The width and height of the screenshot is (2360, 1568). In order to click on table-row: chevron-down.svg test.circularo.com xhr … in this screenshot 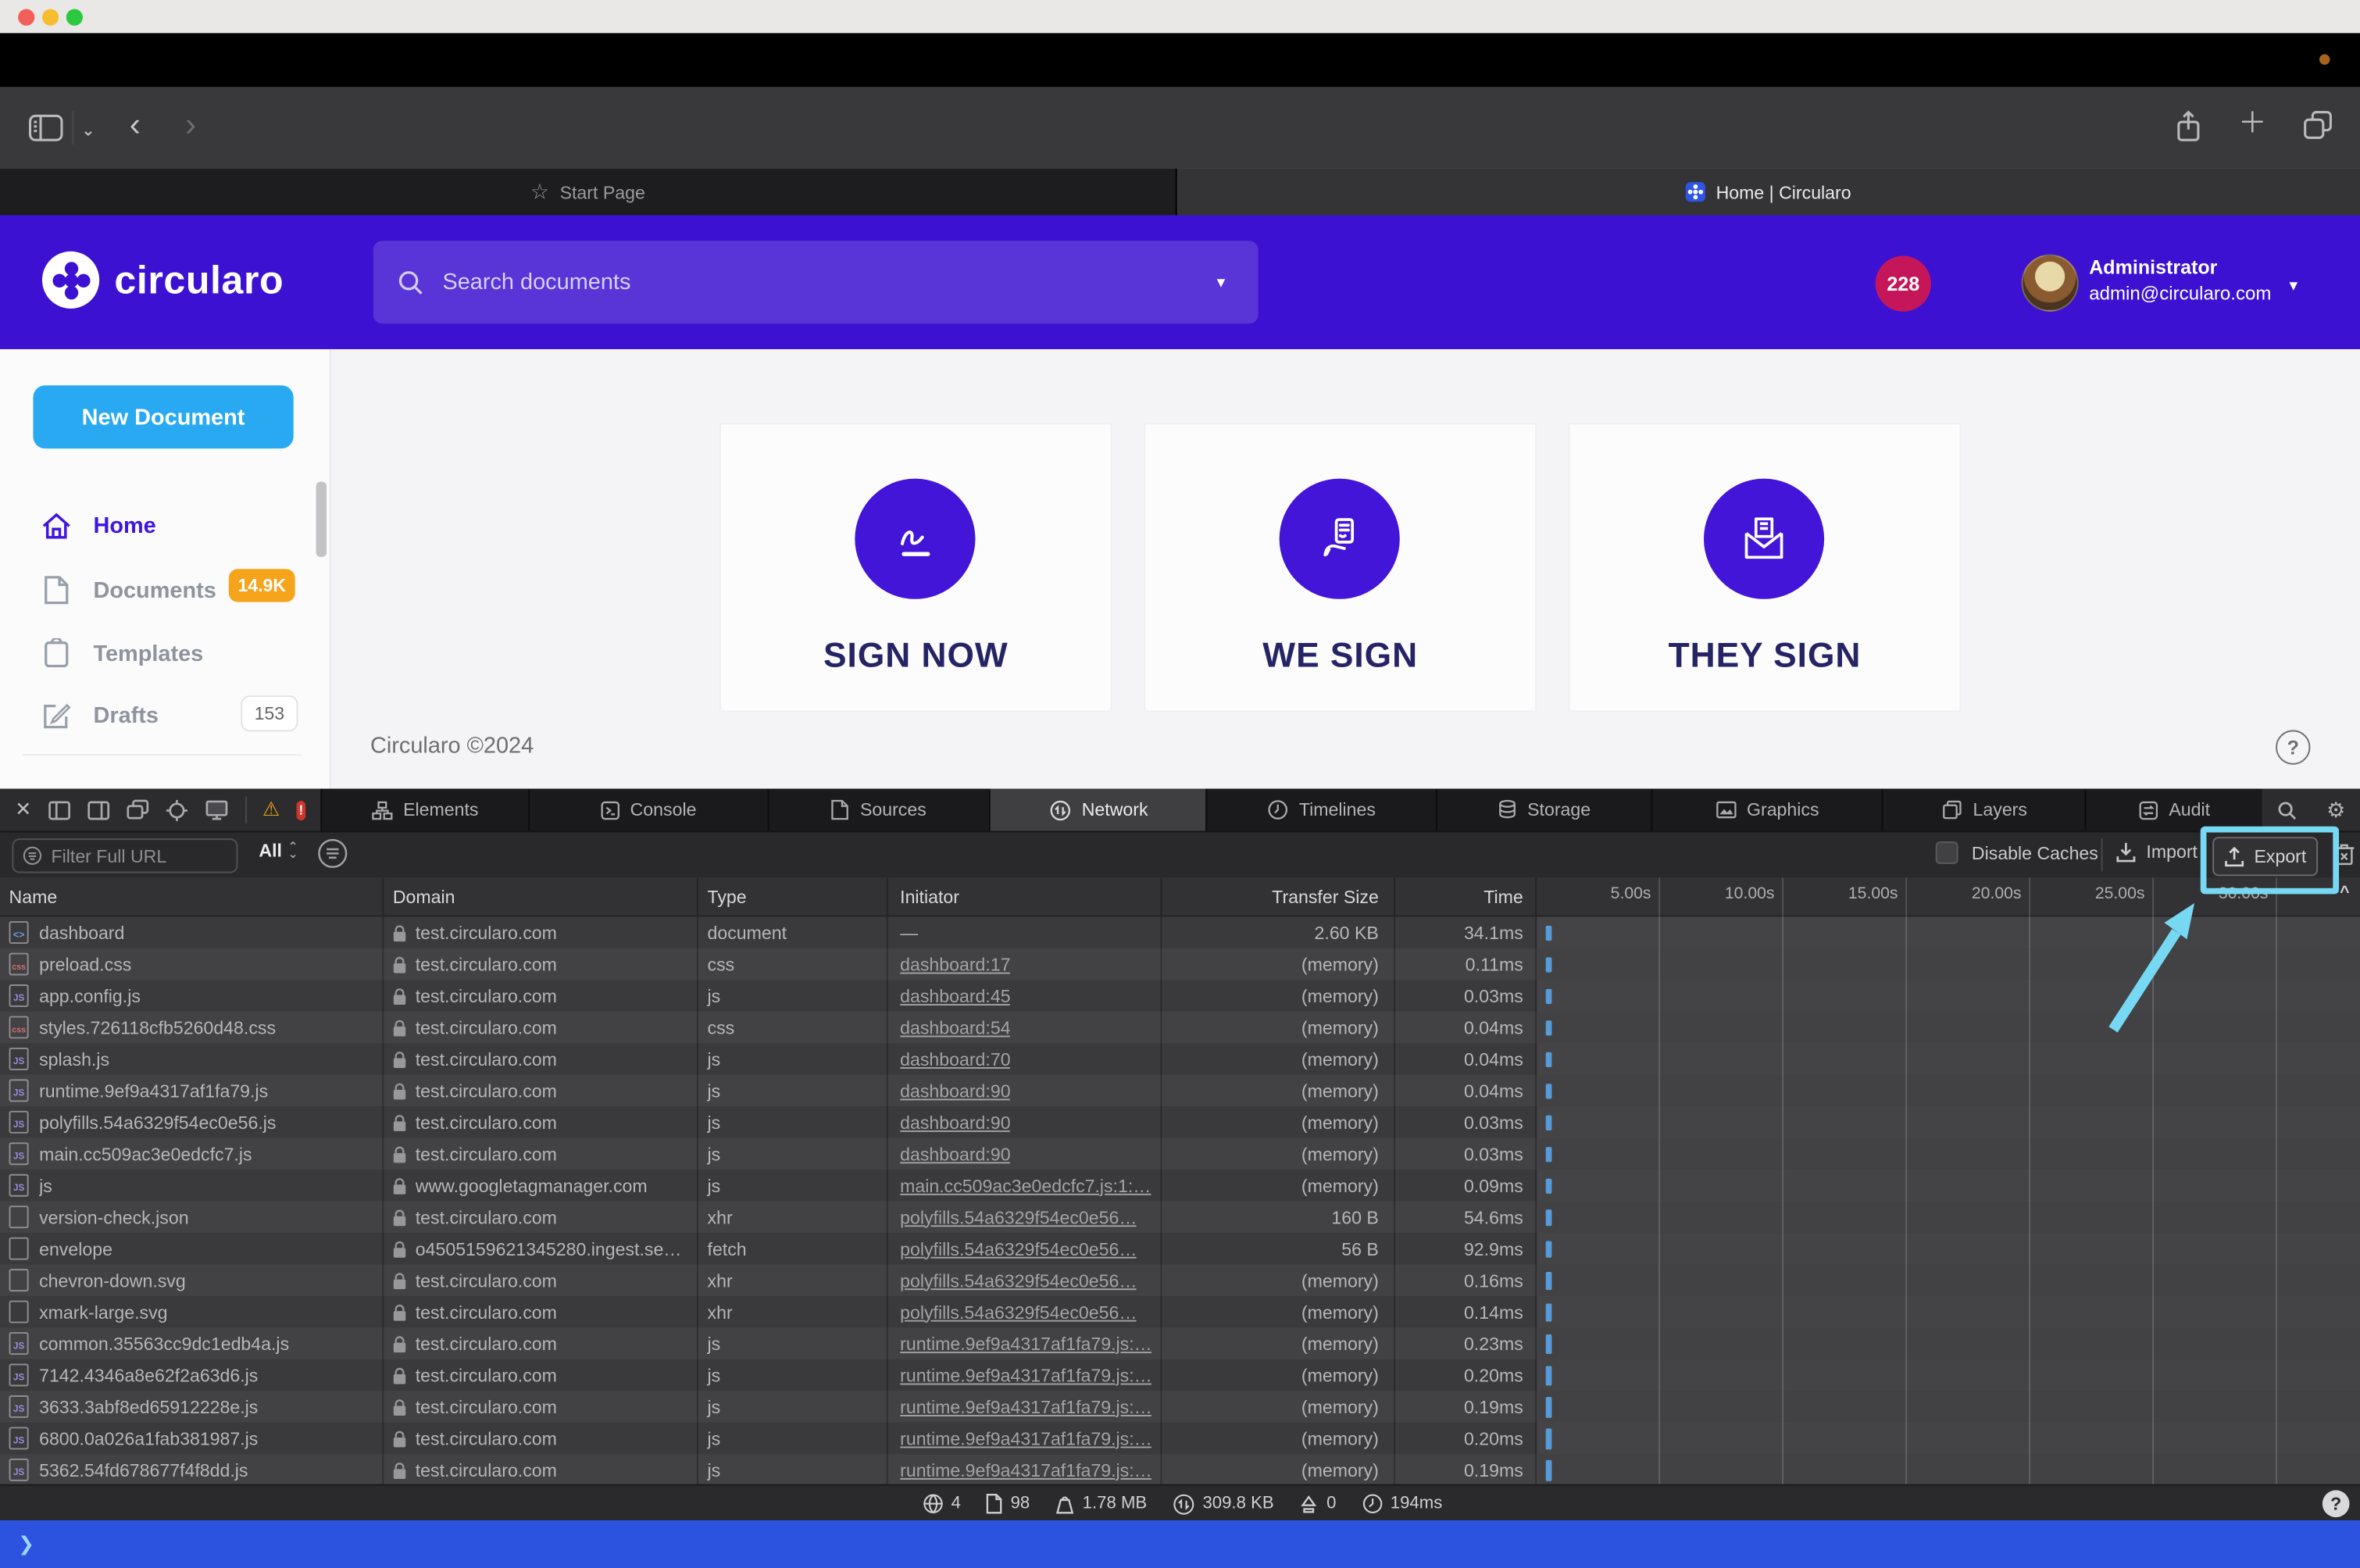, I will do `click(1180, 1280)`.